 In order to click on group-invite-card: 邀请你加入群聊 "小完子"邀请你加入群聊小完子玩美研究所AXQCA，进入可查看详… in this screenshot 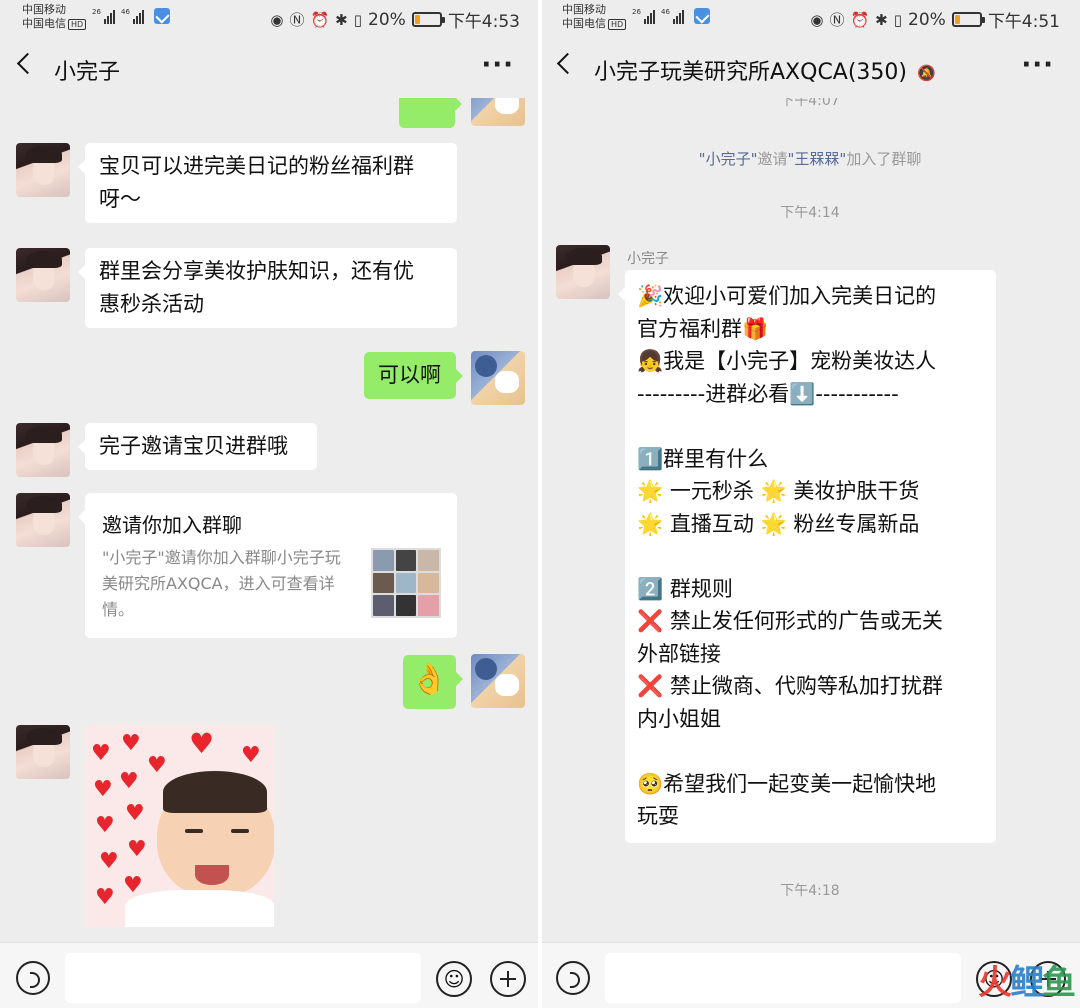, I will do `click(267, 565)`.